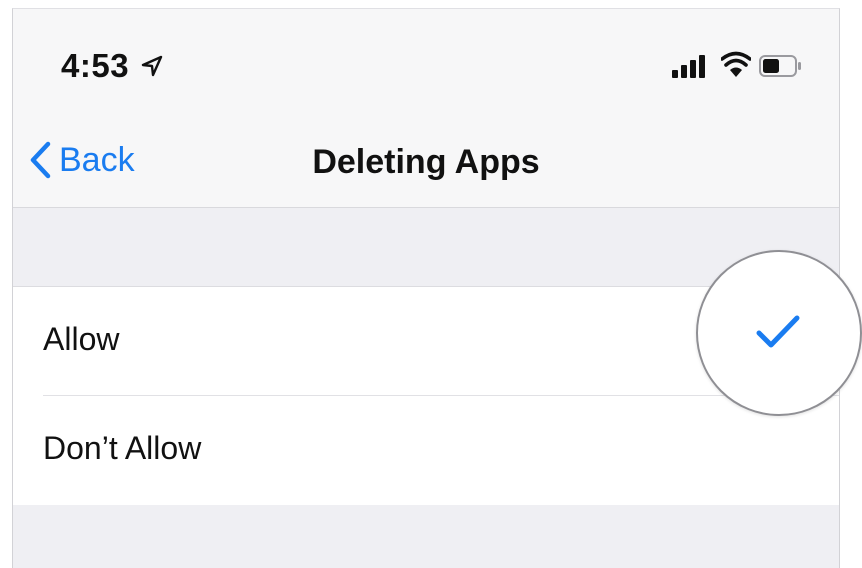  I want to click on checkmark-icon, so click(778, 331).